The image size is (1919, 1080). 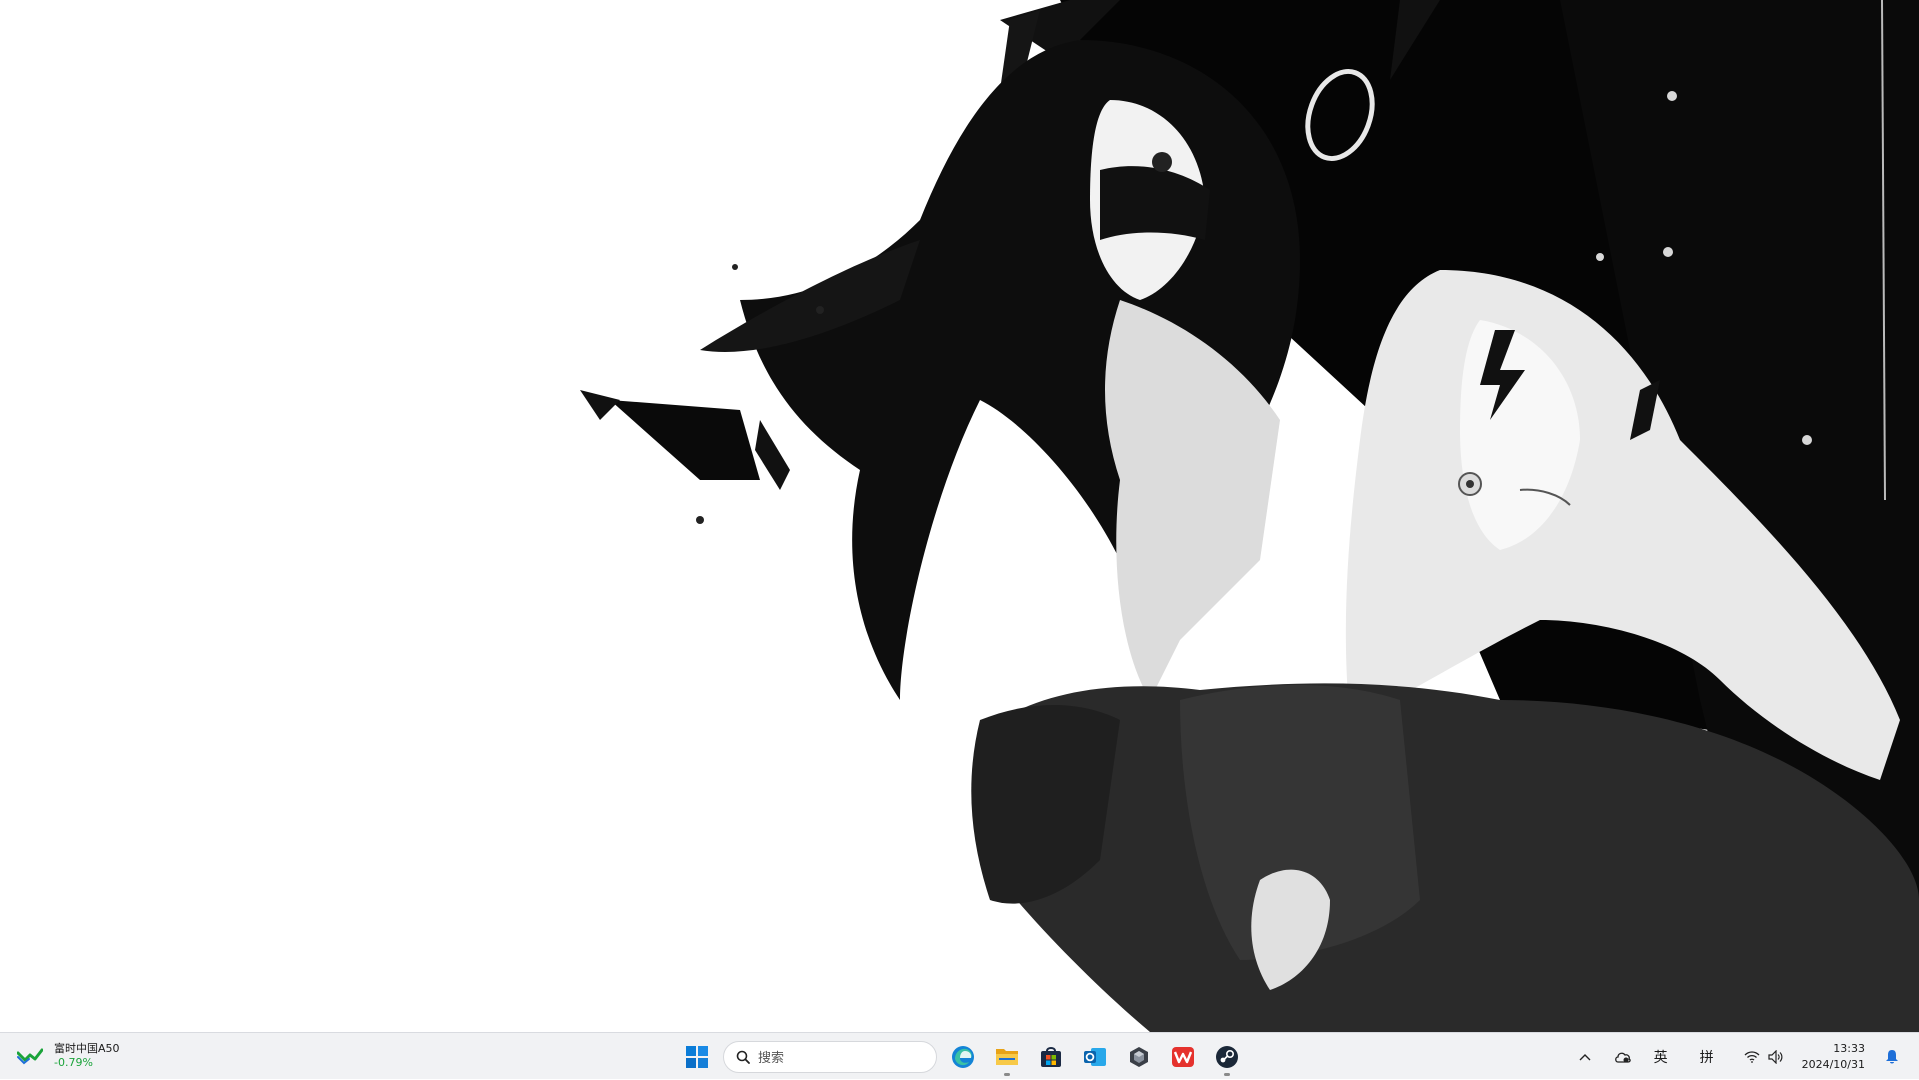 What do you see at coordinates (1892, 1056) in the screenshot?
I see `bell-icon` at bounding box center [1892, 1056].